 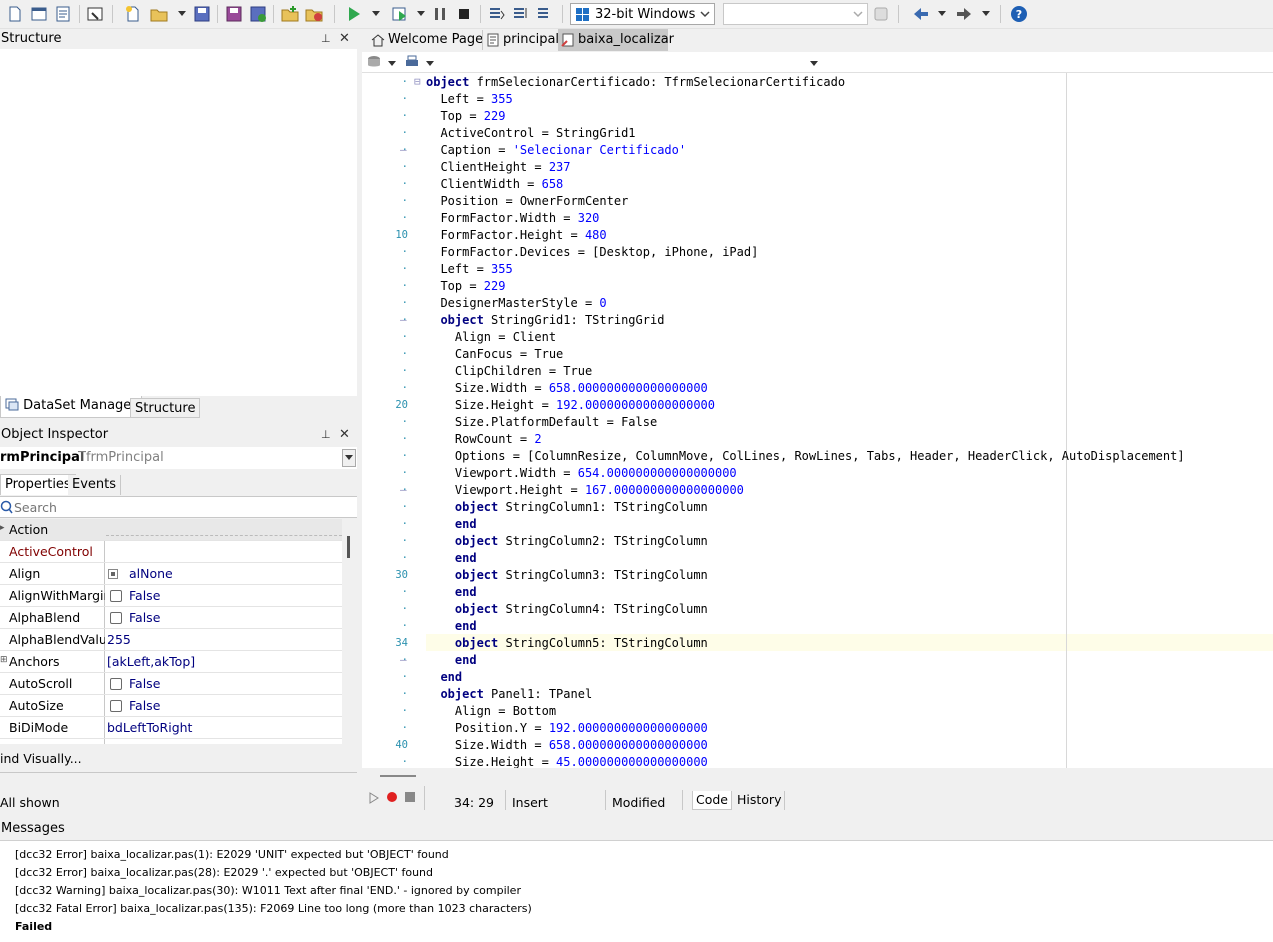 What do you see at coordinates (344, 434) in the screenshot?
I see `close-icon: ✕` at bounding box center [344, 434].